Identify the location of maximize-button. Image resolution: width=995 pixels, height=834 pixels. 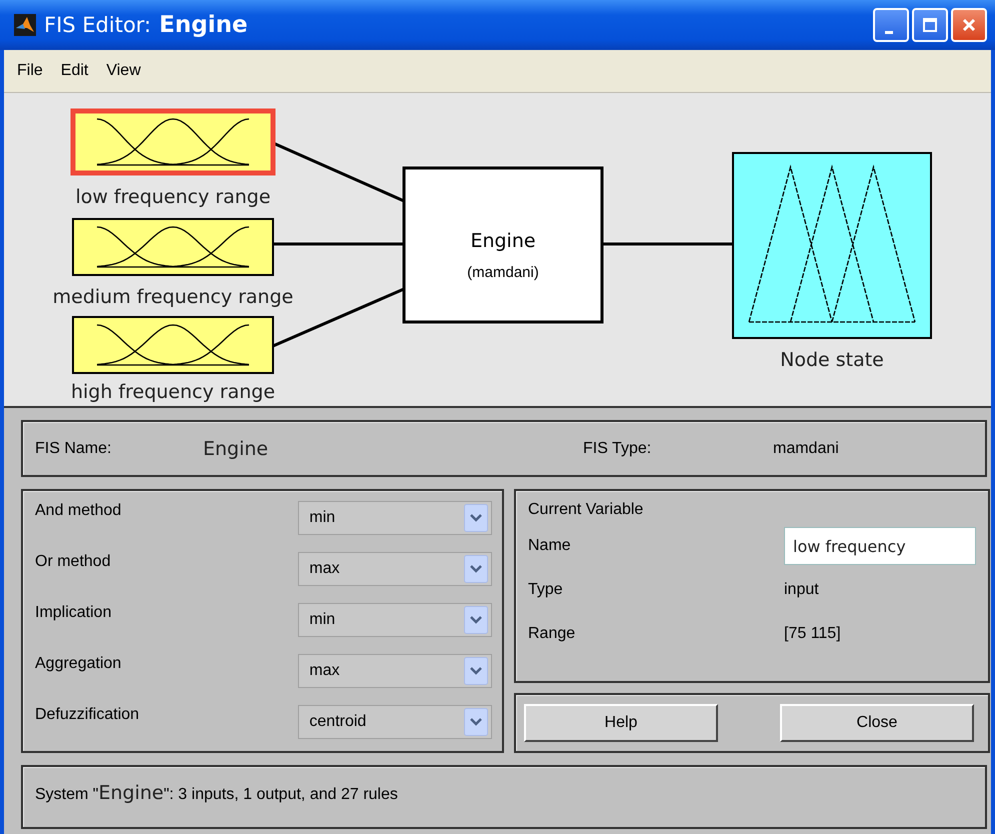
(930, 25).